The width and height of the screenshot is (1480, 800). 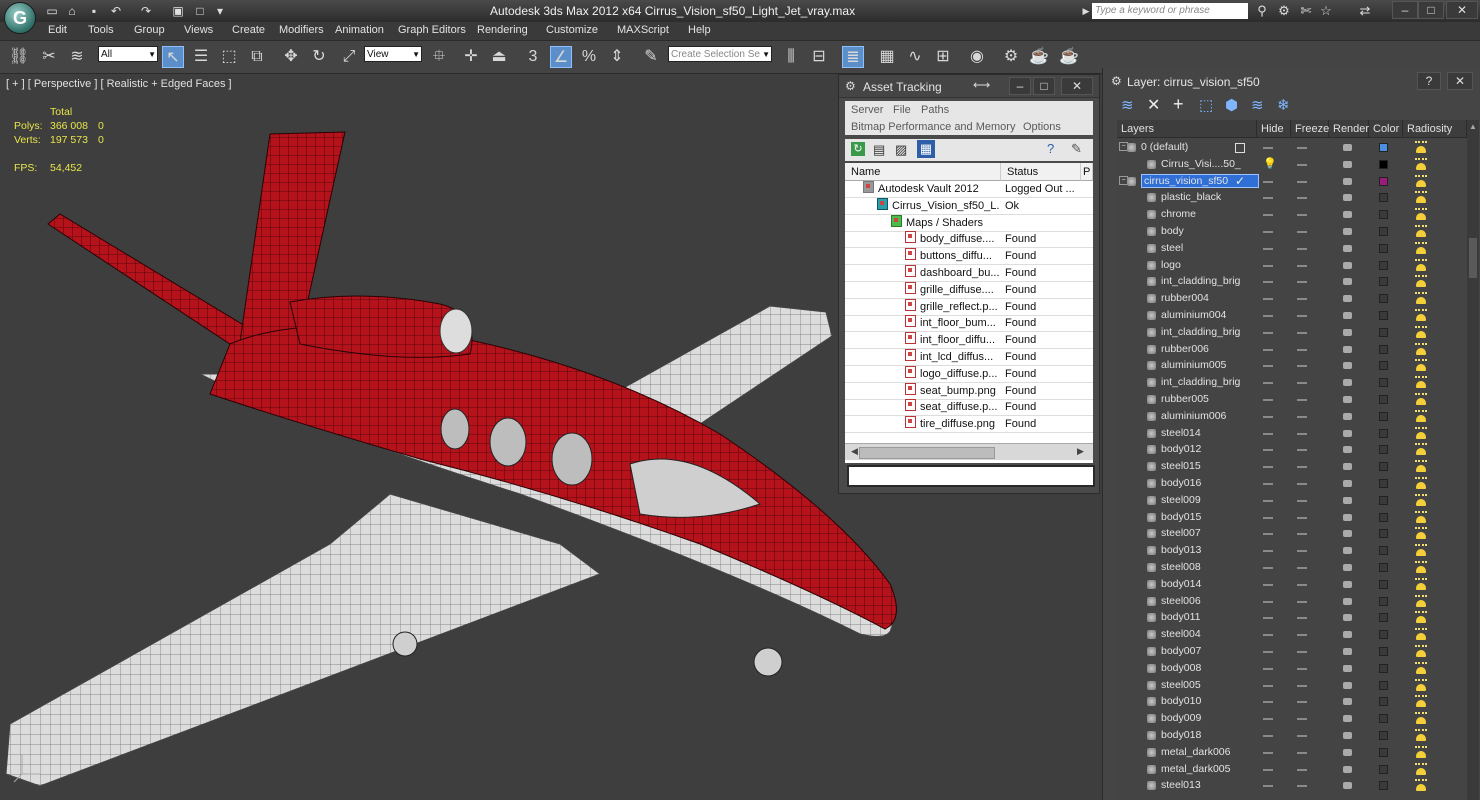 I want to click on asset-horizontal-scrollbar: ◀ ▶, so click(x=969, y=451).